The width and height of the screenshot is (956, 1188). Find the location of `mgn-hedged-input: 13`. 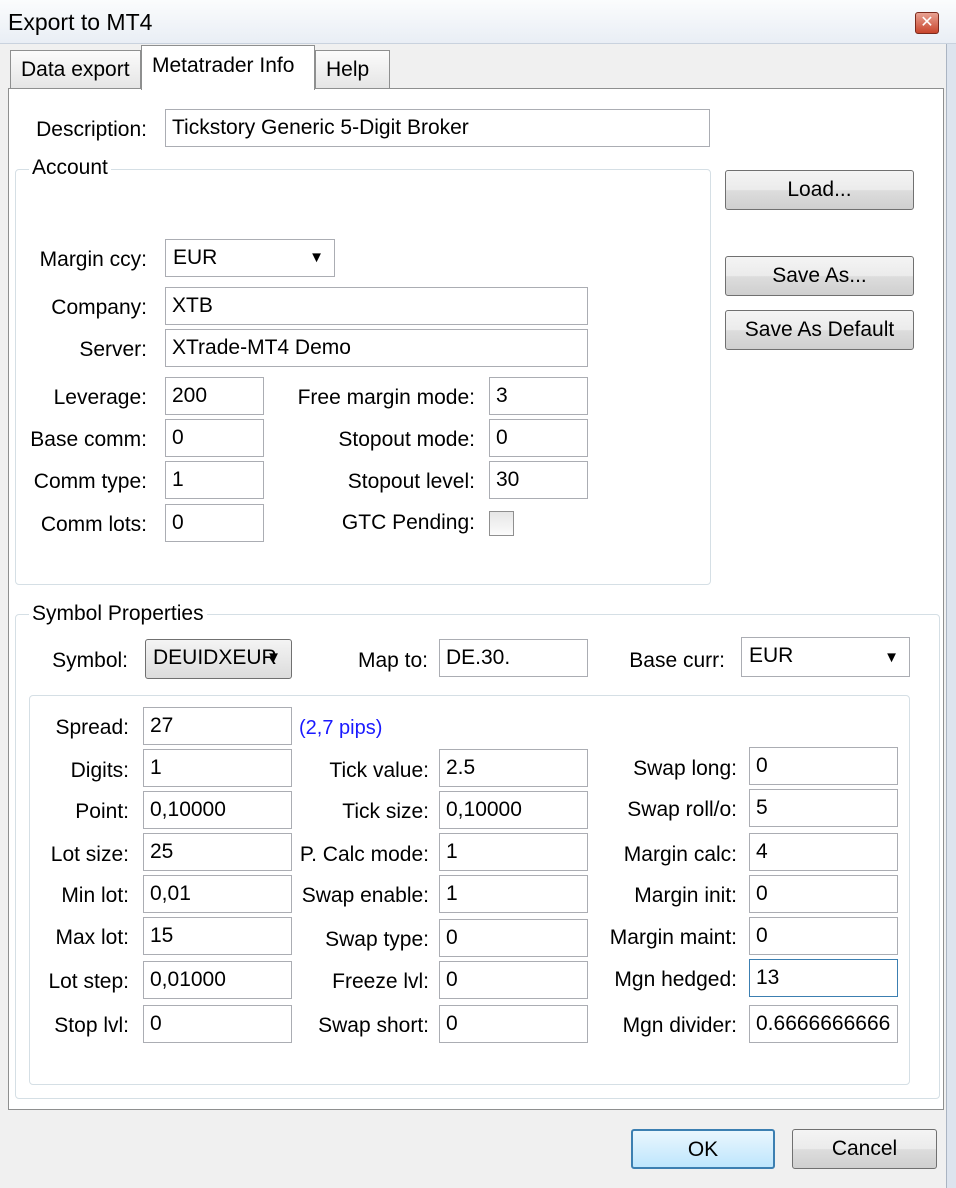

mgn-hedged-input: 13 is located at coordinates (823, 978).